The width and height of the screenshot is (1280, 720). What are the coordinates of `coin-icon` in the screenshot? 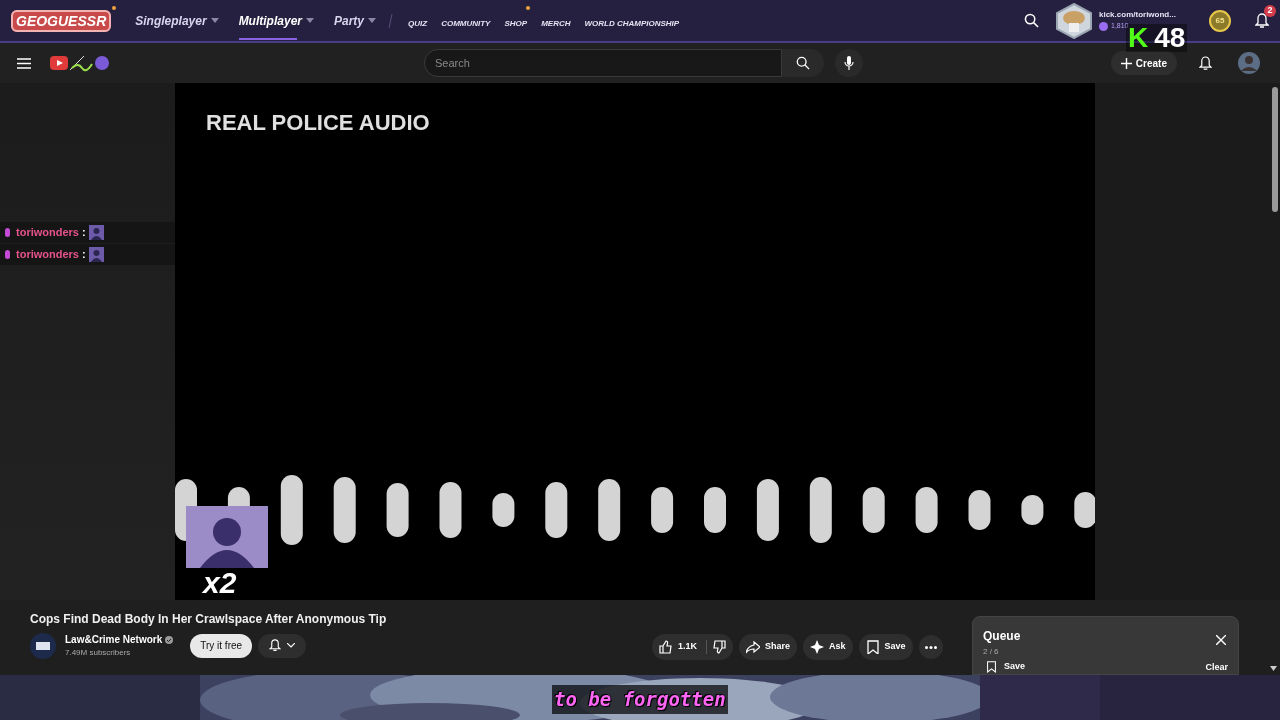 It's located at (1103, 26).